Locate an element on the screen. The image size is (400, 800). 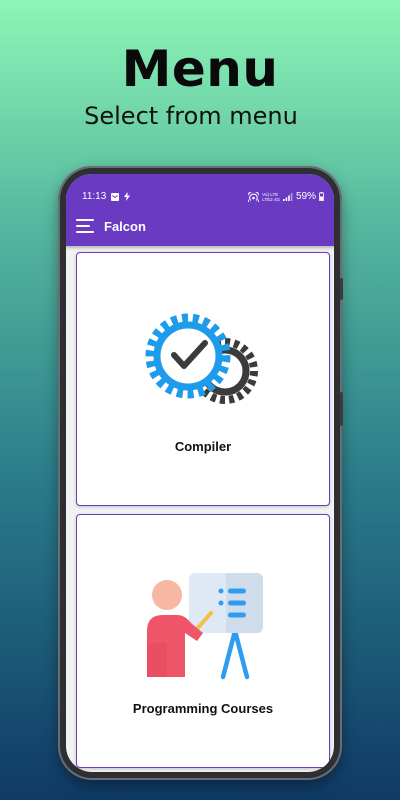
presentation-teacher-icon is located at coordinates (205, 626).